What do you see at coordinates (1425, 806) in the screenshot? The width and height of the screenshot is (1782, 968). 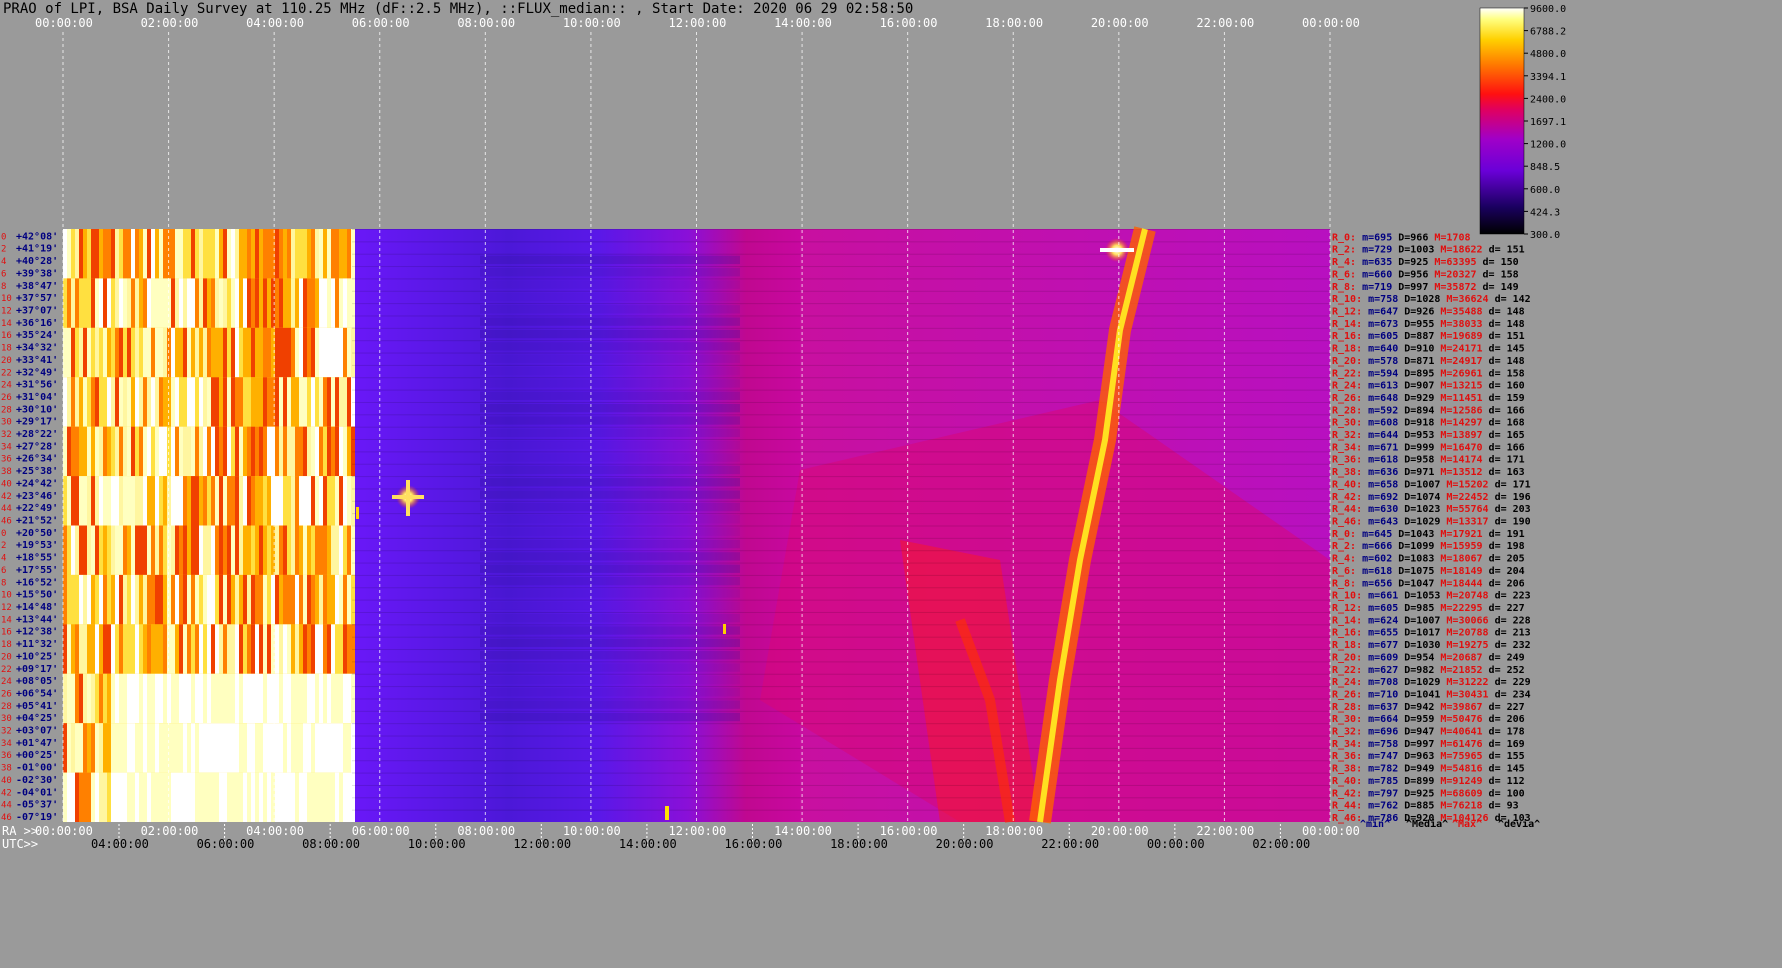 I see `row-stat: R_44: m=762 D=885 M=76218 d= 93` at bounding box center [1425, 806].